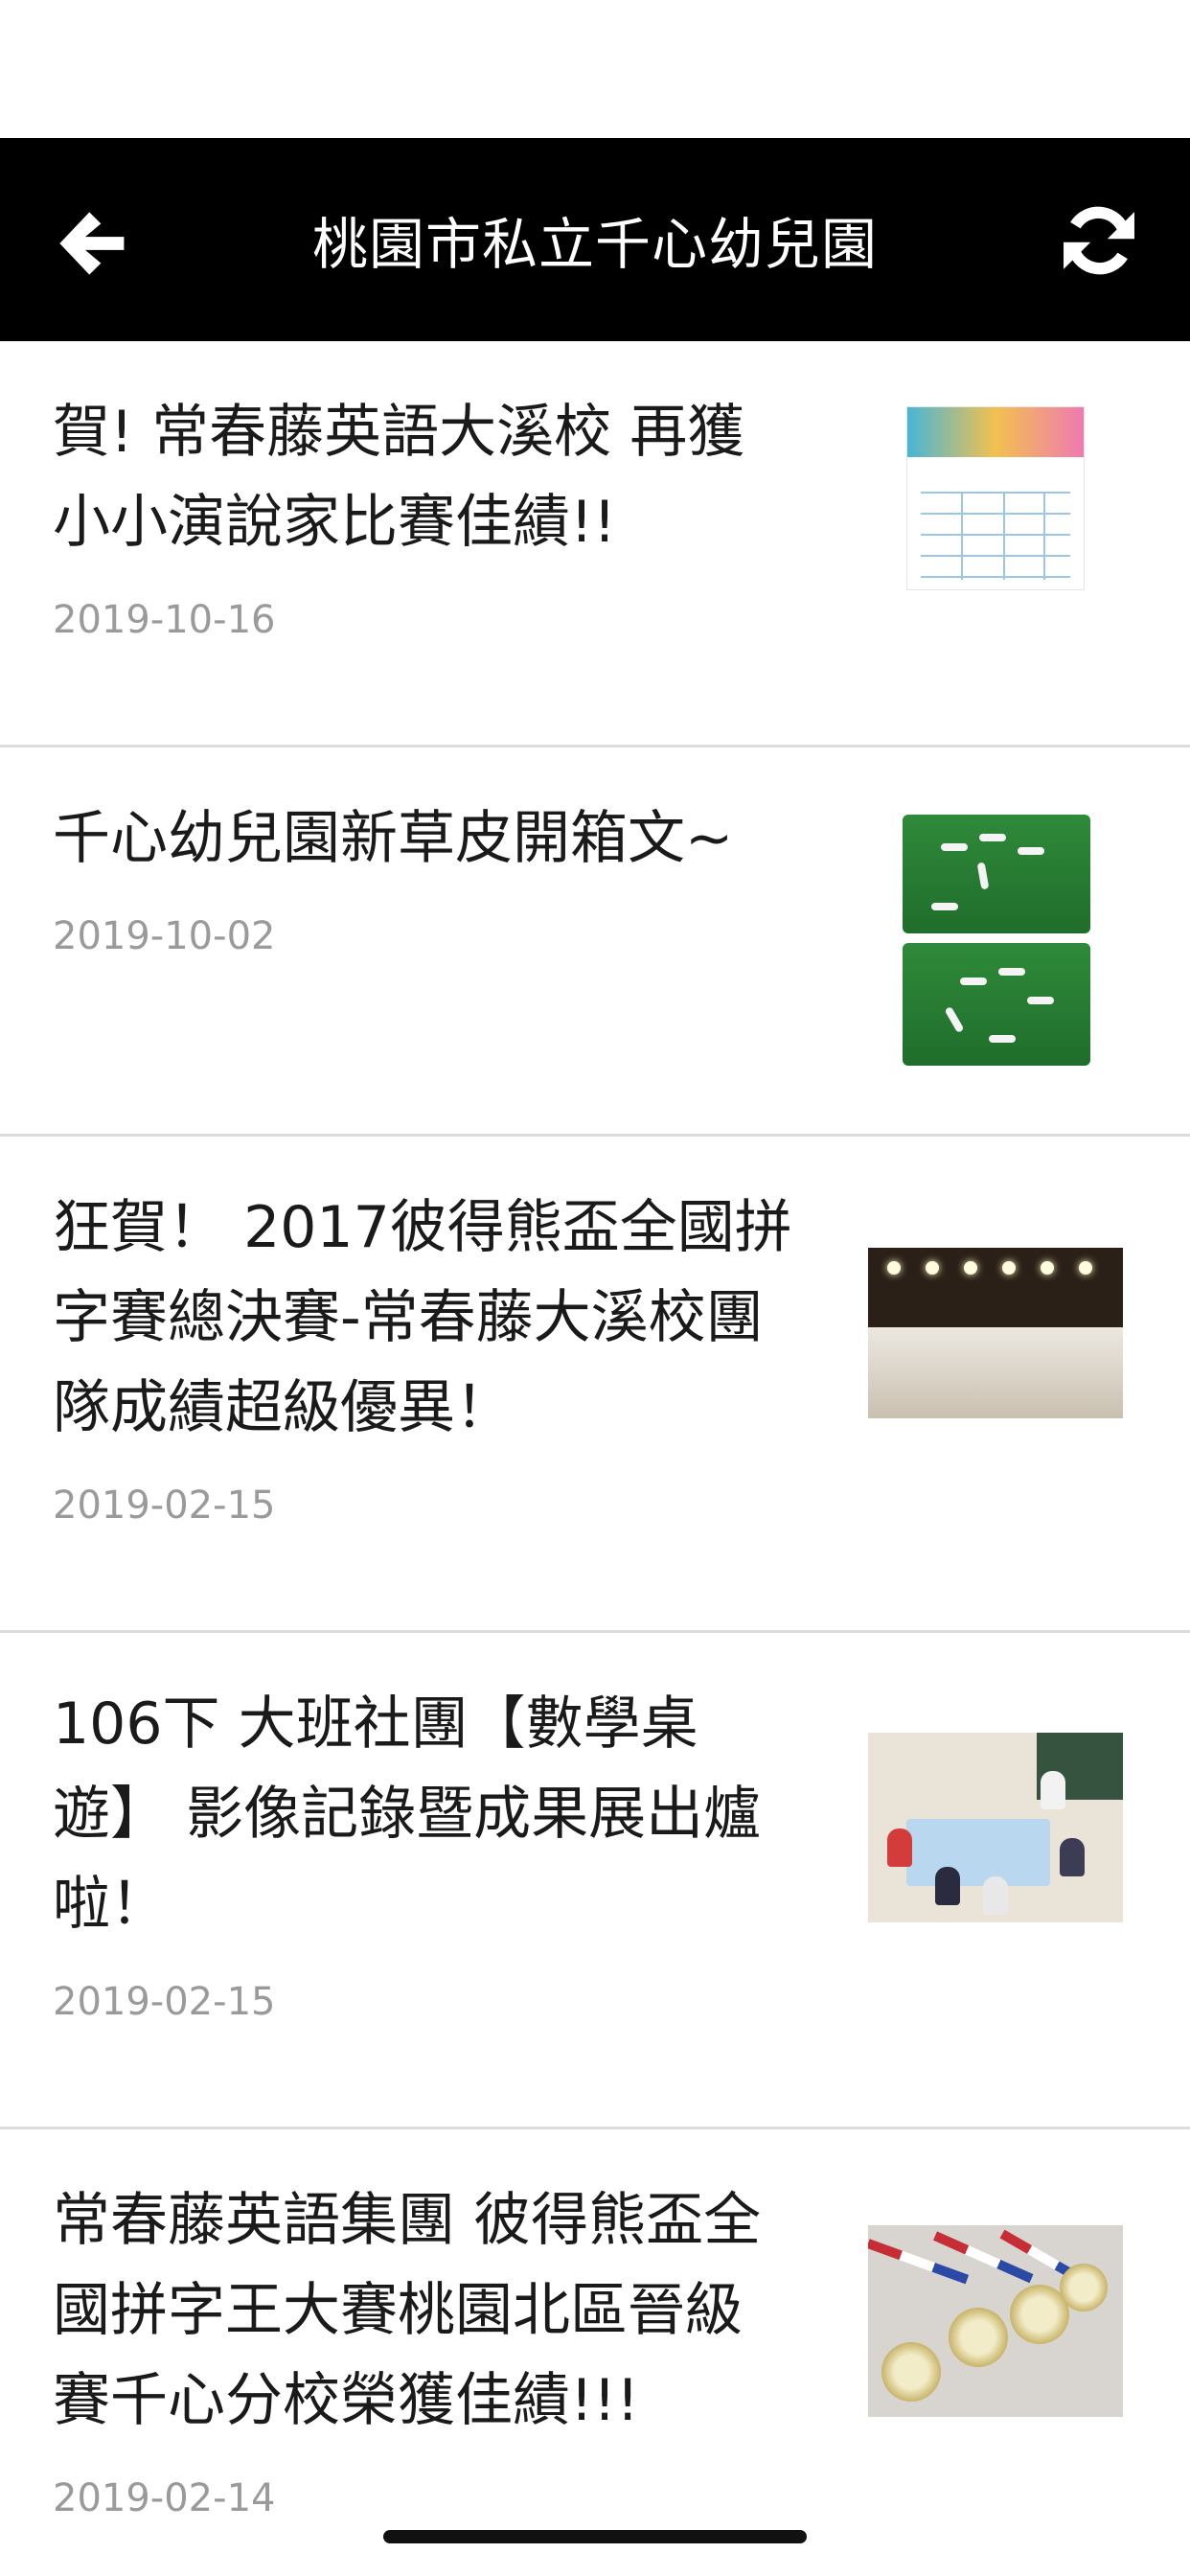 Image resolution: width=1190 pixels, height=2576 pixels. Describe the element at coordinates (399, 432) in the screenshot. I see `article-title-line: 賀! 常春藤英語大溪校 再獲` at that location.